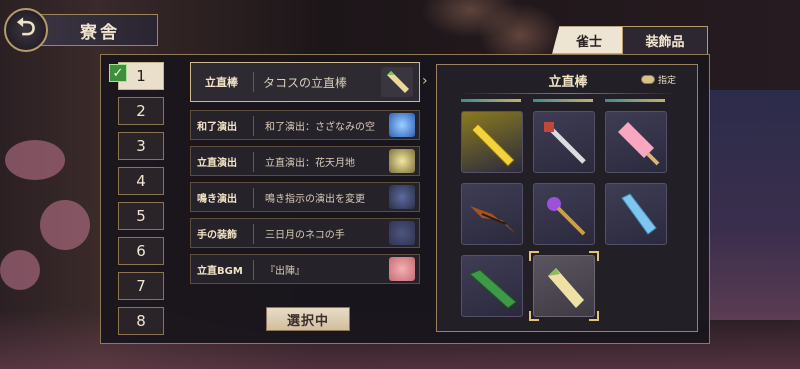  I want to click on moon-flower-icon, so click(402, 161).